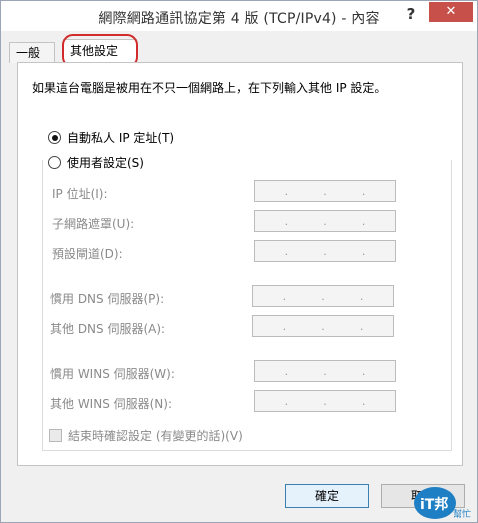 The width and height of the screenshot is (478, 523). I want to click on ip-address-label: IP 位址(I):, so click(80, 194).